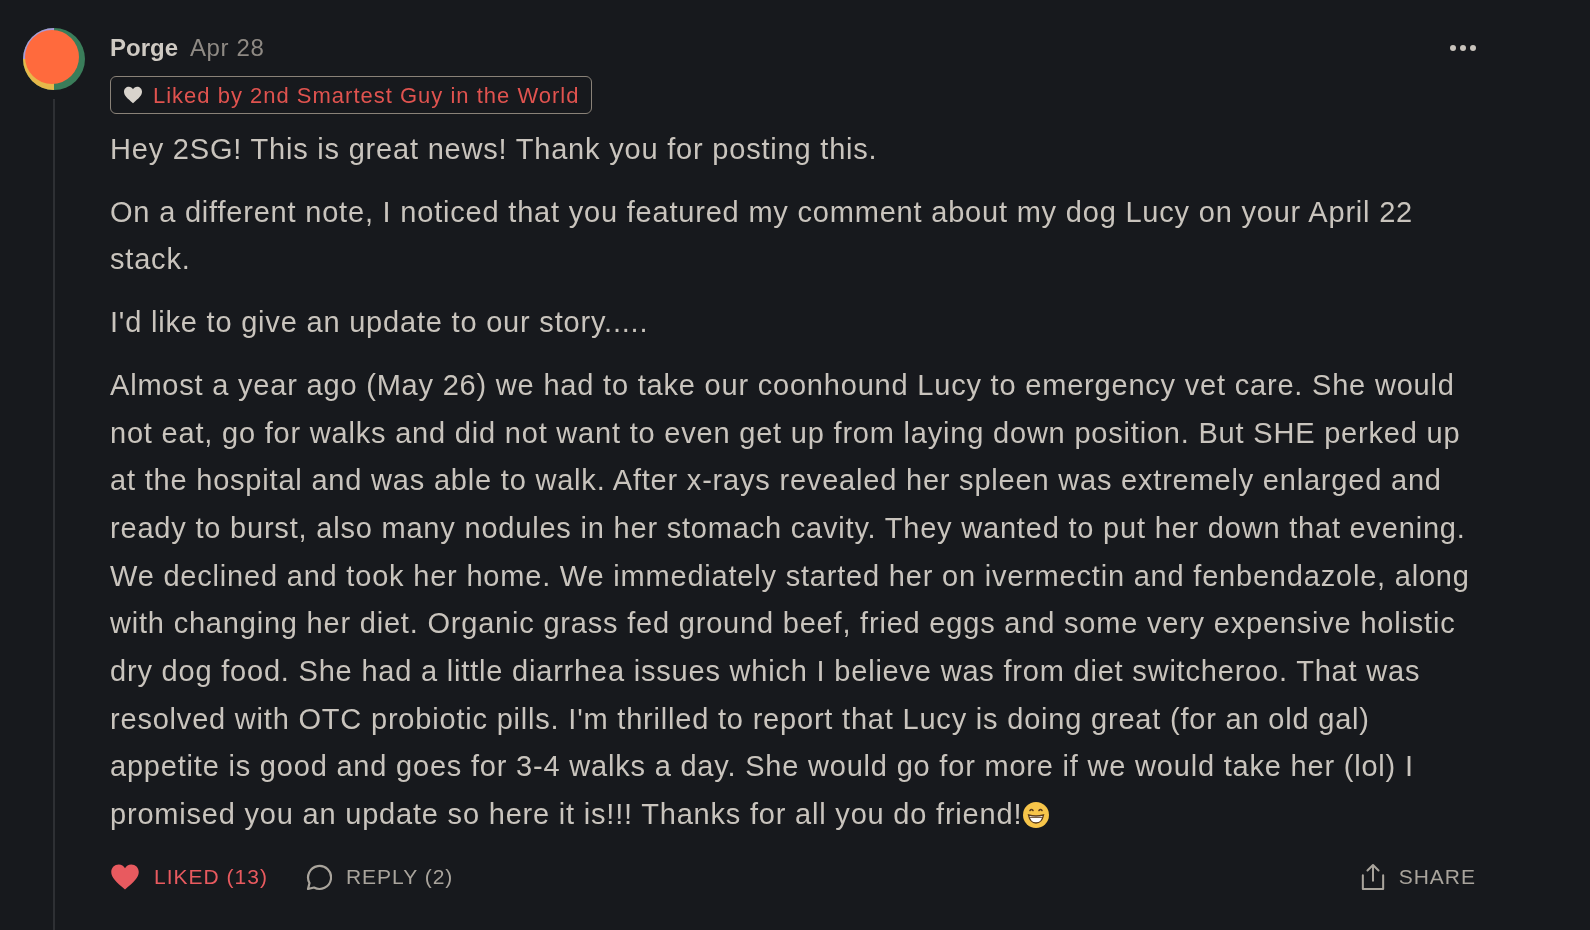  Describe the element at coordinates (1372, 876) in the screenshot. I see `share-icon` at that location.